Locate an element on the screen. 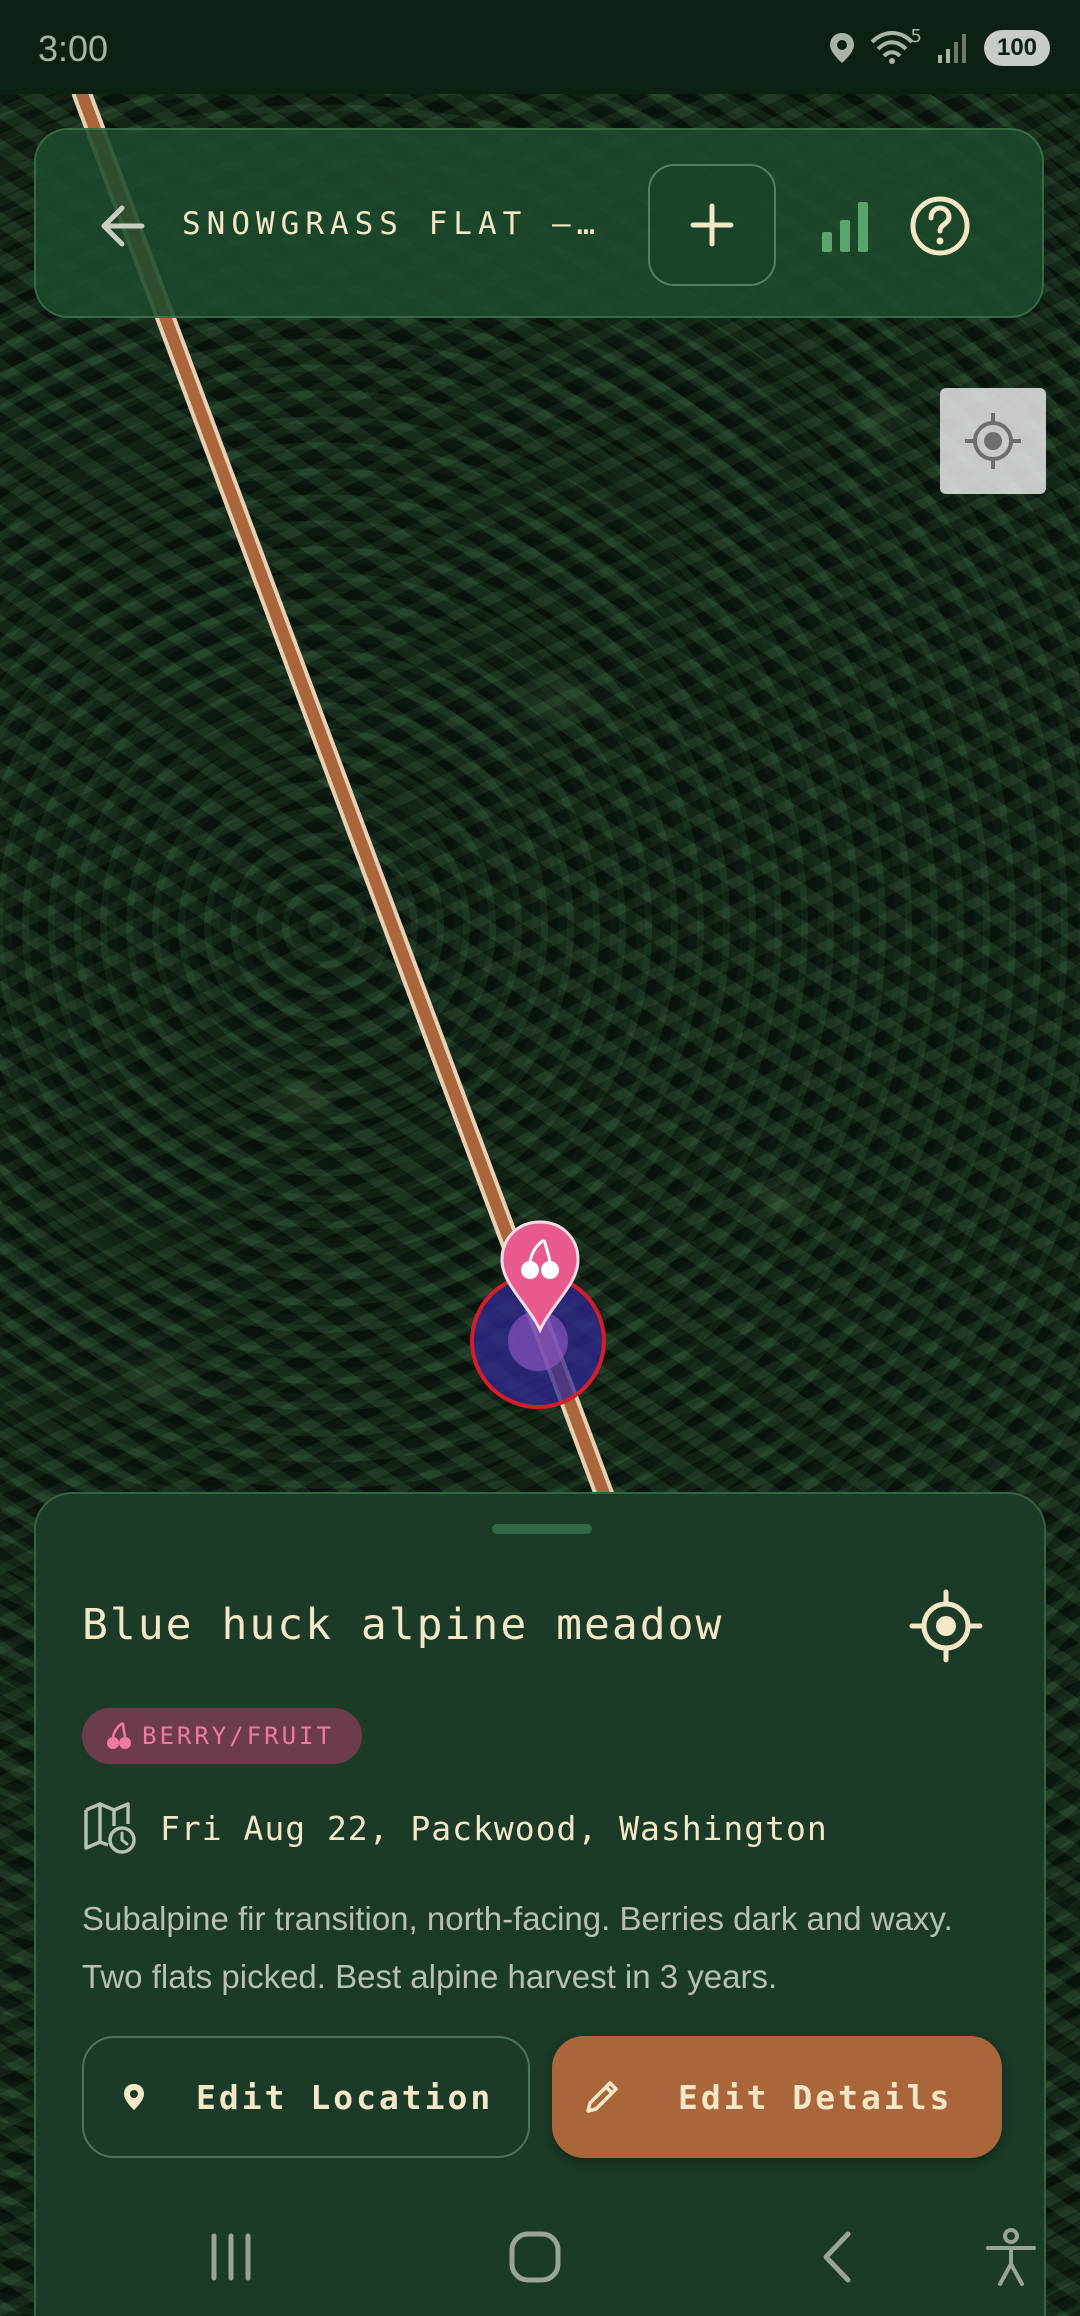 The height and width of the screenshot is (2316, 1080). home-icon is located at coordinates (535, 2257).